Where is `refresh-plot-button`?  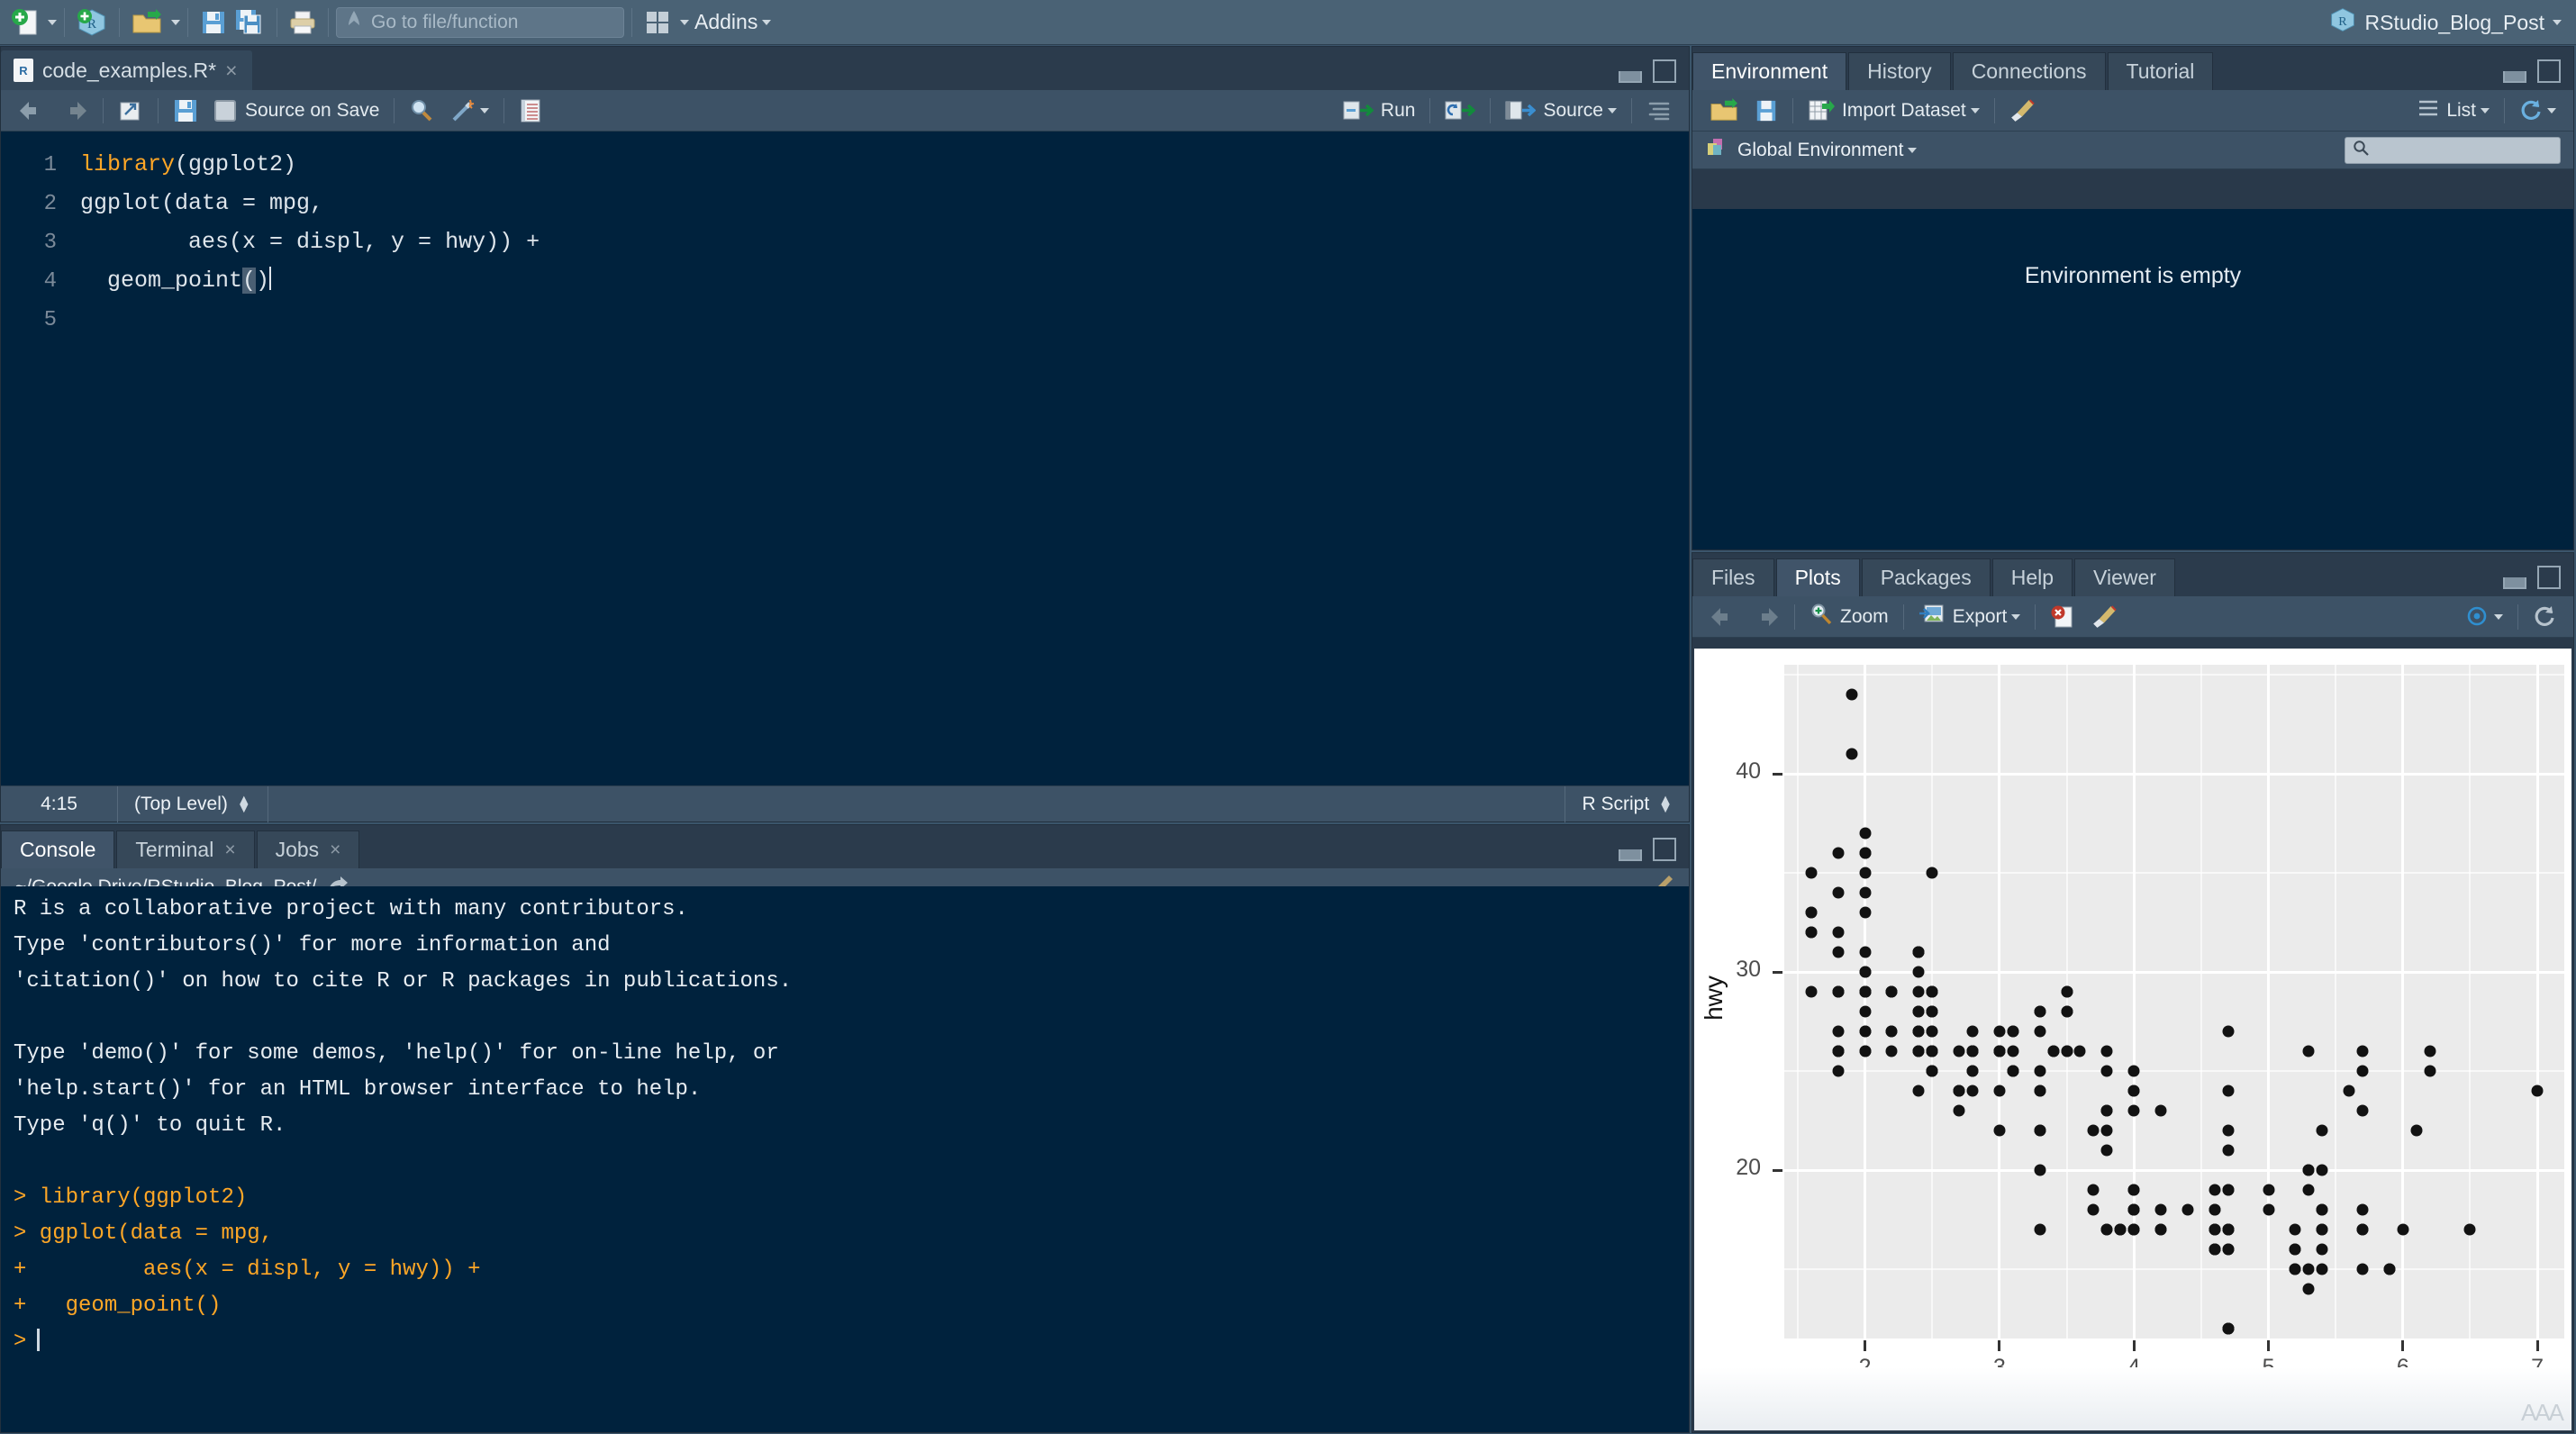
refresh-plot-button is located at coordinates (2544, 617).